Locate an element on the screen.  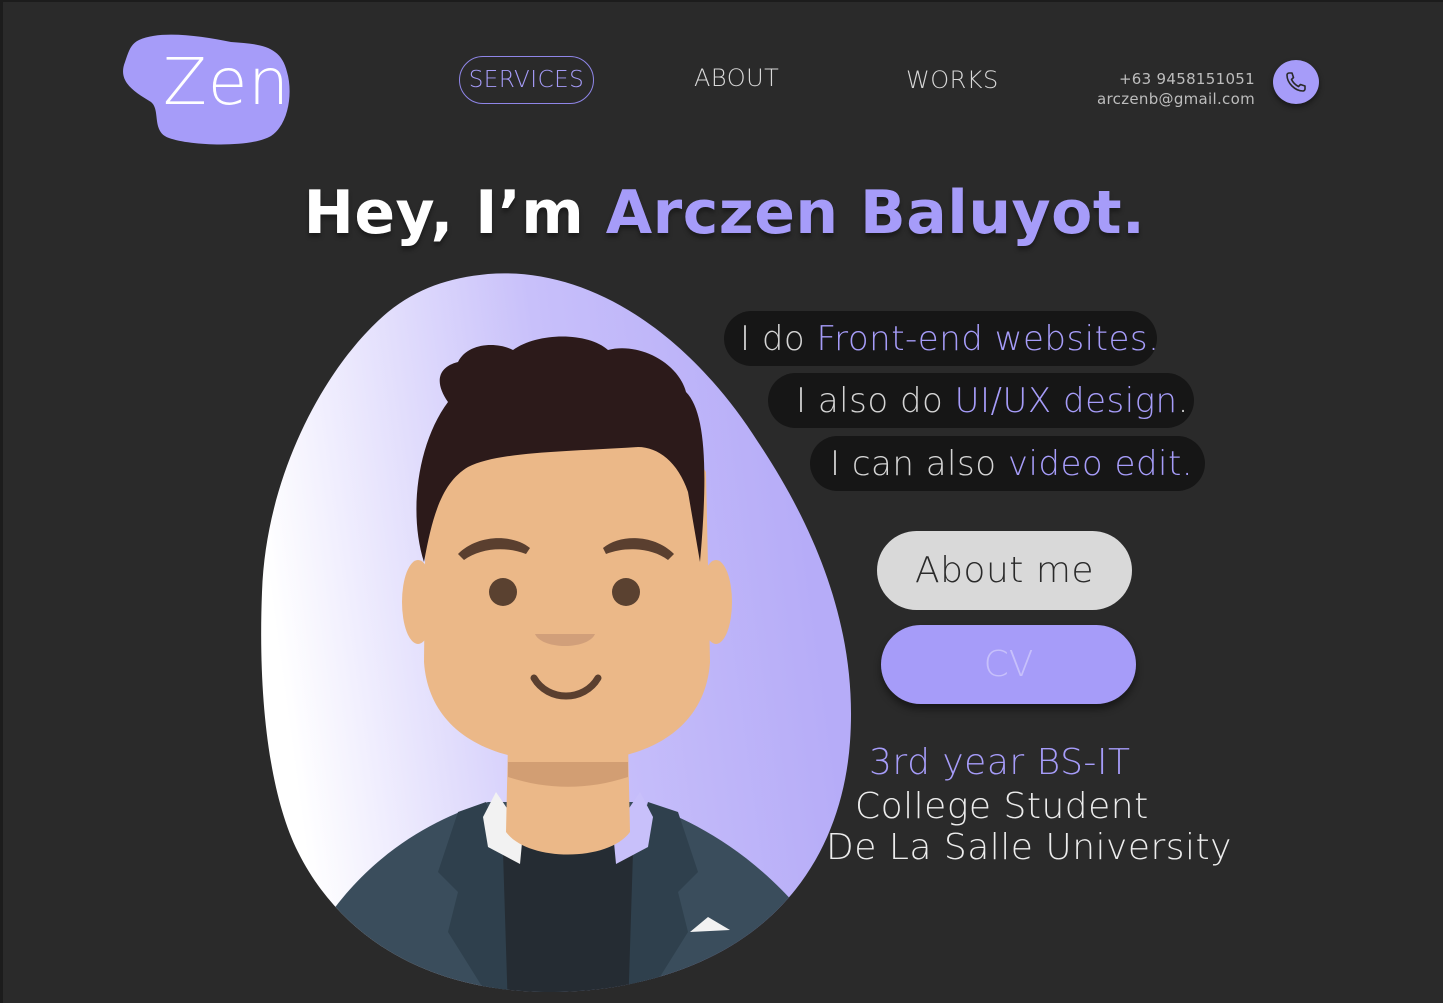
skill-pill-frontend: I do Front-end websites. is located at coordinates (942, 338).